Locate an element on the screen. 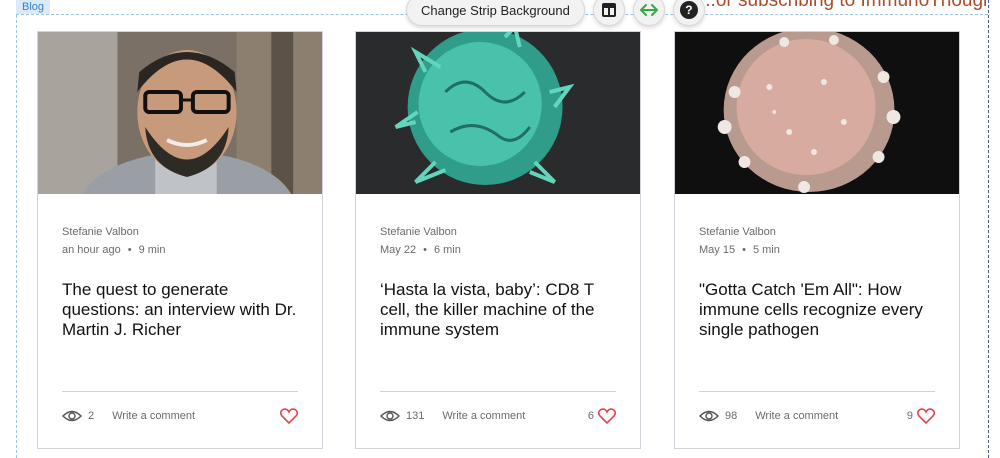  post-views: 98 is located at coordinates (718, 416).